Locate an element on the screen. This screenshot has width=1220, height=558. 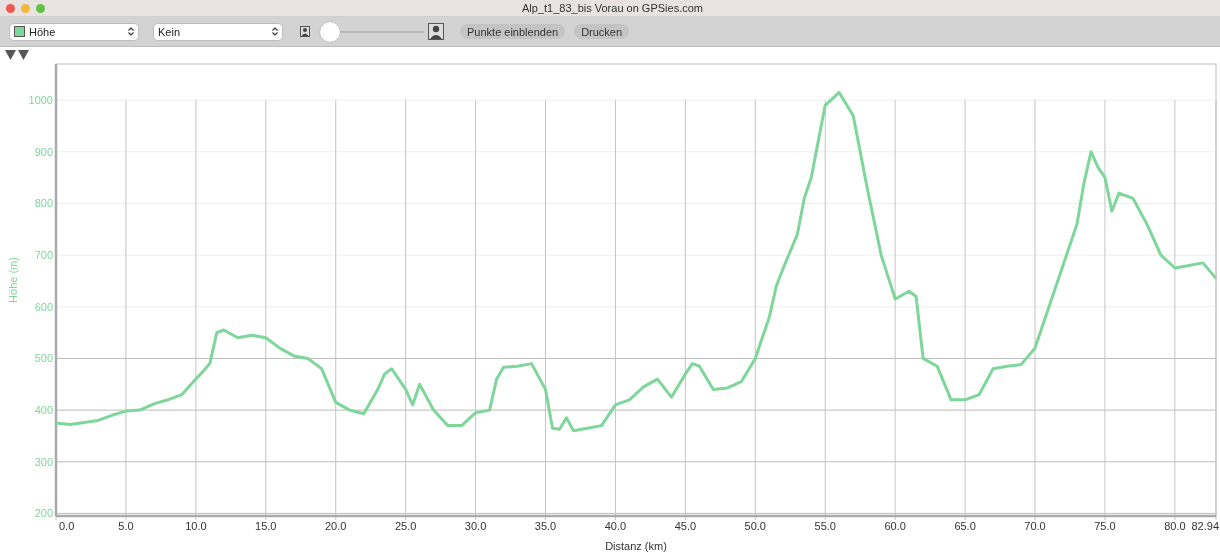
x-tick-label: 15.0 is located at coordinates (266, 526).